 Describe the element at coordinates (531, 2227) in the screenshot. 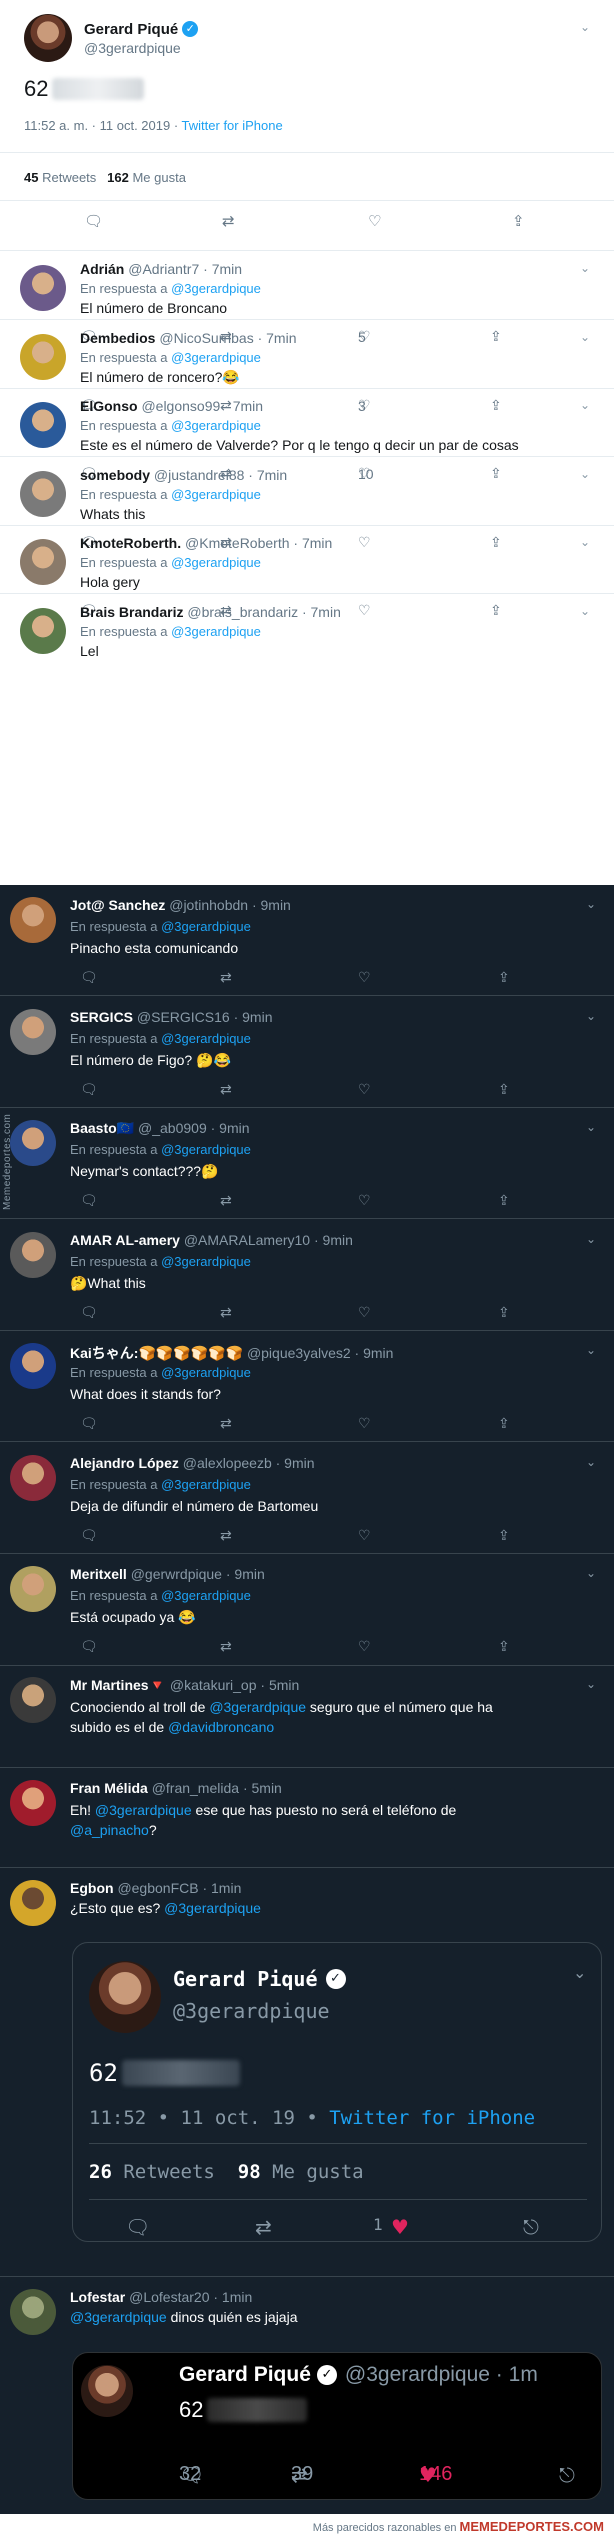

I see `share-icon: ⎋` at that location.